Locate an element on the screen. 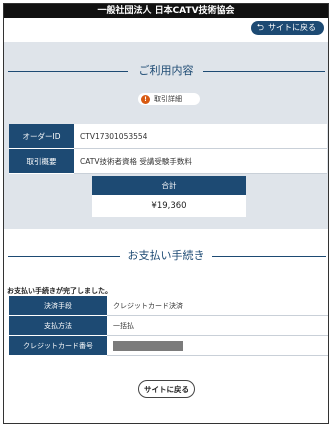 The width and height of the screenshot is (336, 431). payment-method-value: クレジットカード決済 is located at coordinates (217, 306).